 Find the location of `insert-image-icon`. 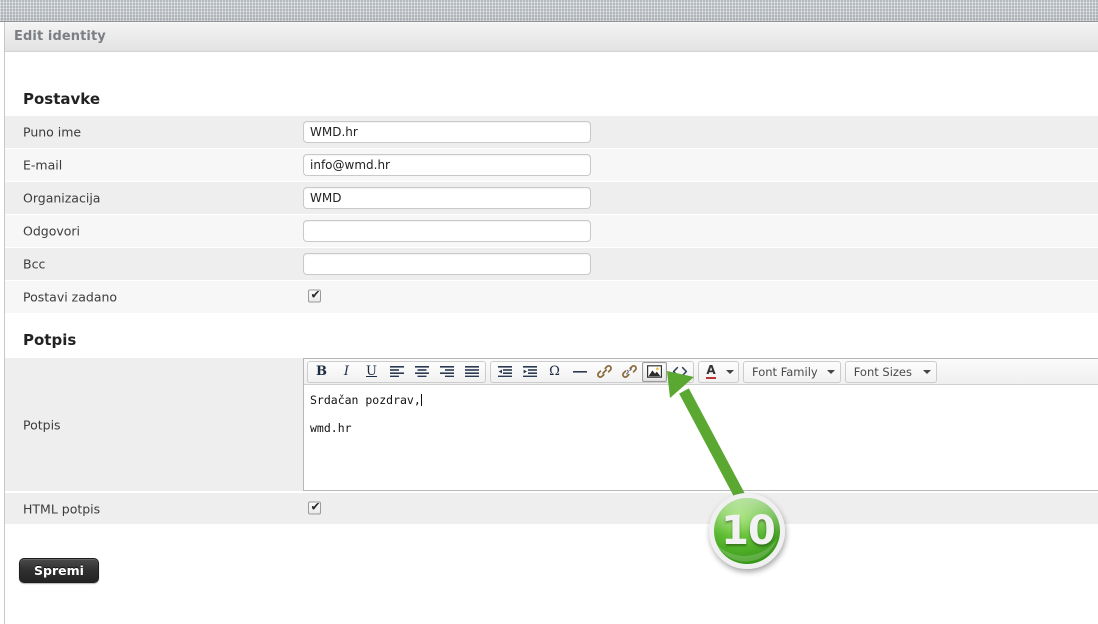

insert-image-icon is located at coordinates (654, 371).